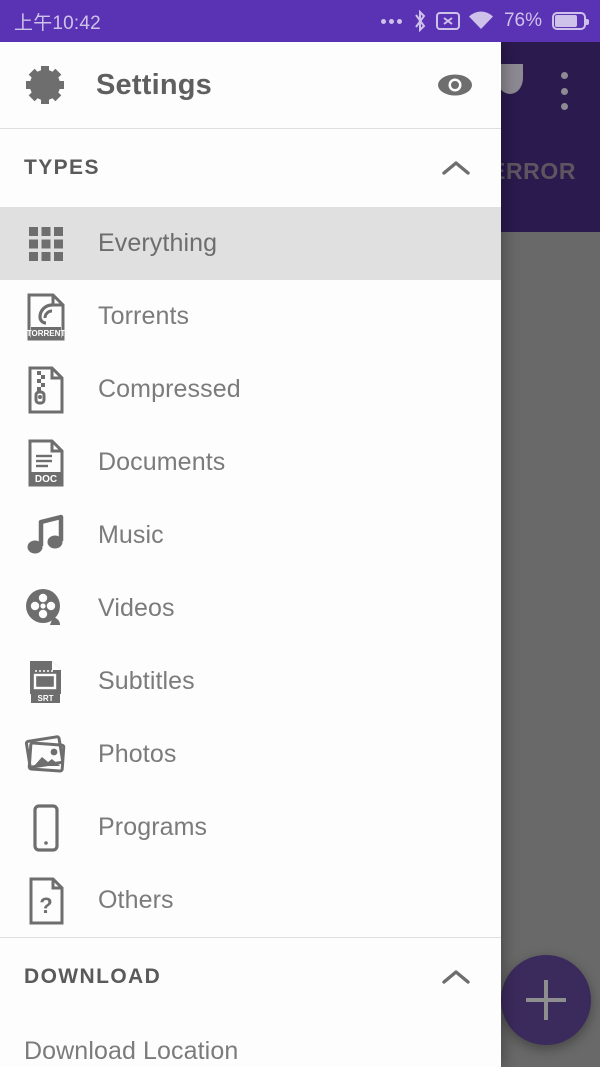  I want to click on sidebar-item-compressed: Compressed, so click(250, 389).